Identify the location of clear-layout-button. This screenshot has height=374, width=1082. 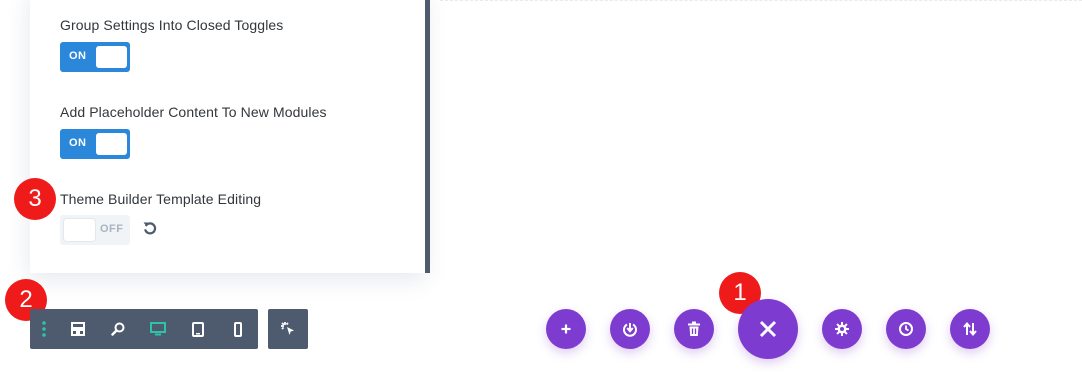
(694, 329).